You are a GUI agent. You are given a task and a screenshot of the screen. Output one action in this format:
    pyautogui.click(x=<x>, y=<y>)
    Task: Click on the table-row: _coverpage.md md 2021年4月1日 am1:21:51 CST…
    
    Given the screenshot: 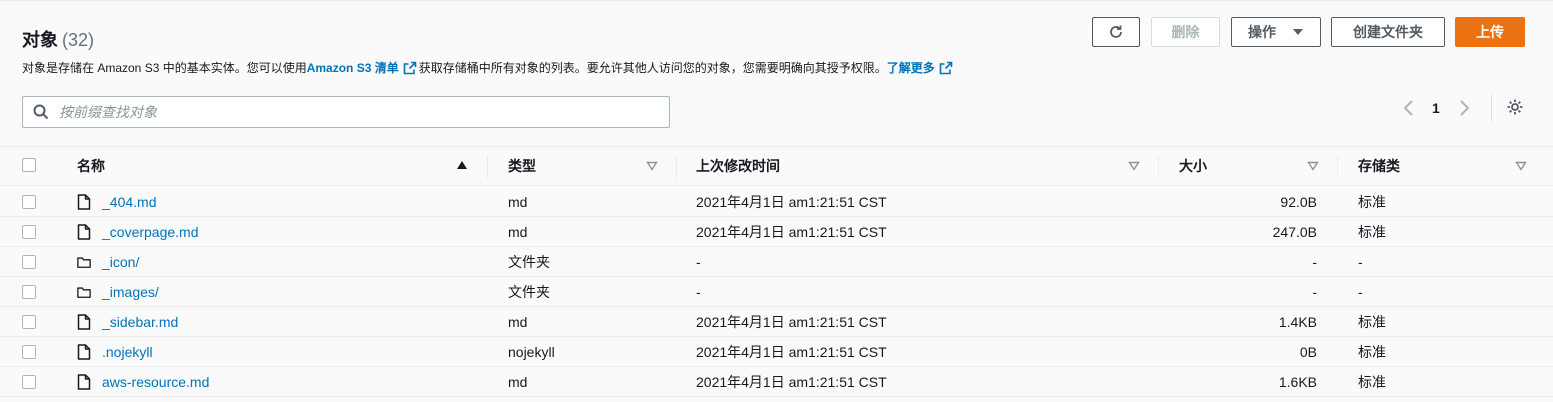 What is the action you would take?
    pyautogui.click(x=776, y=232)
    